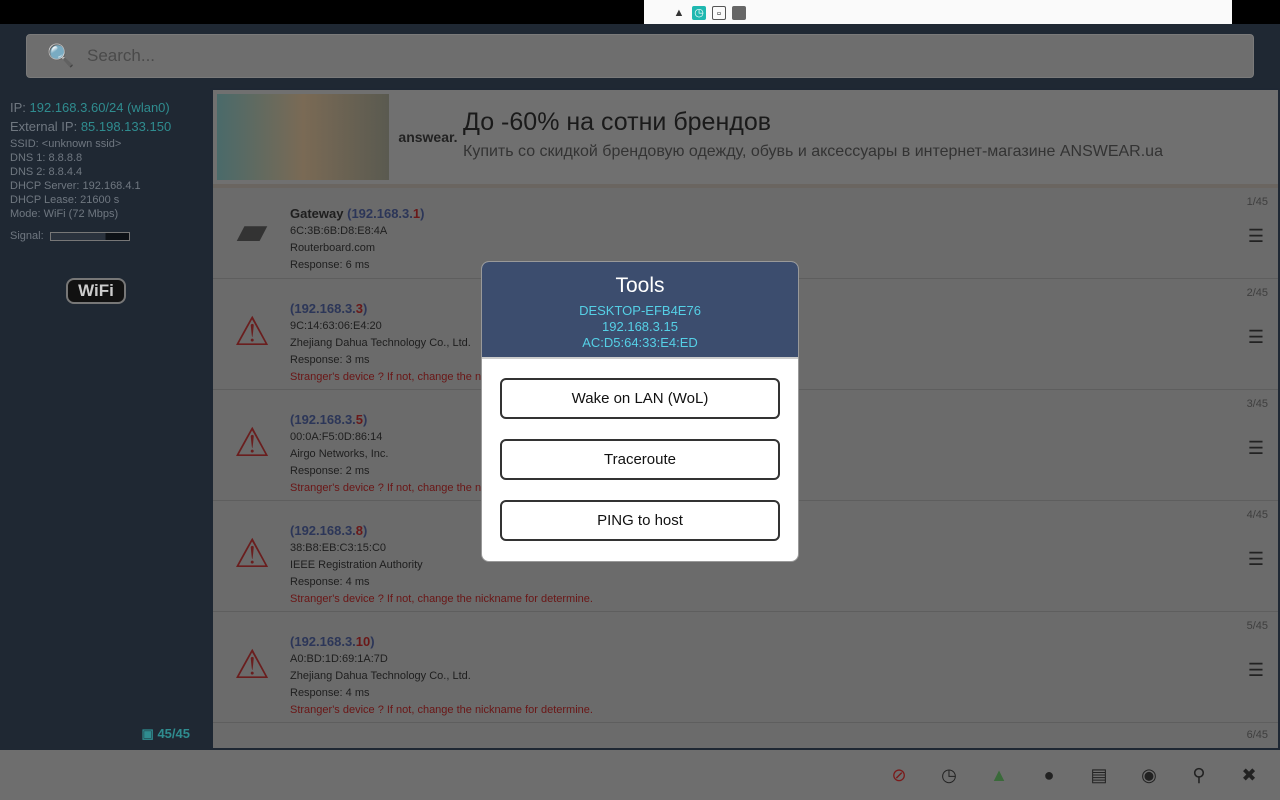  Describe the element at coordinates (46, 158) in the screenshot. I see `dns1: DNS 1: 8.8.8.8` at that location.